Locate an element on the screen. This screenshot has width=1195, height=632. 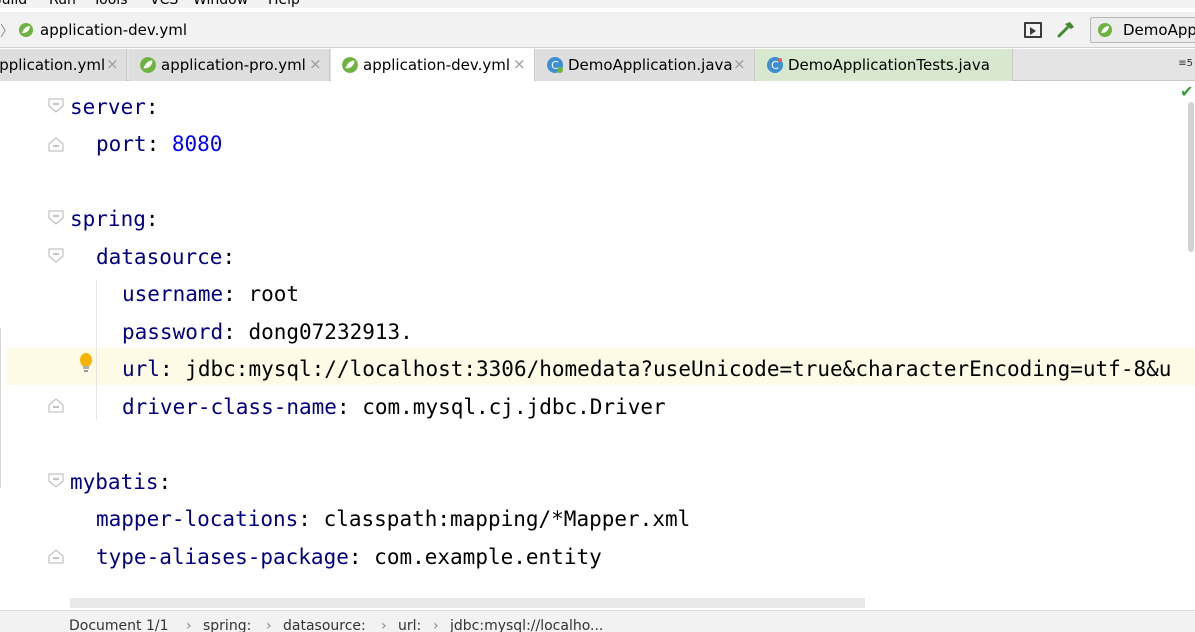
breadcrumb-item: datasource: is located at coordinates (324, 625).